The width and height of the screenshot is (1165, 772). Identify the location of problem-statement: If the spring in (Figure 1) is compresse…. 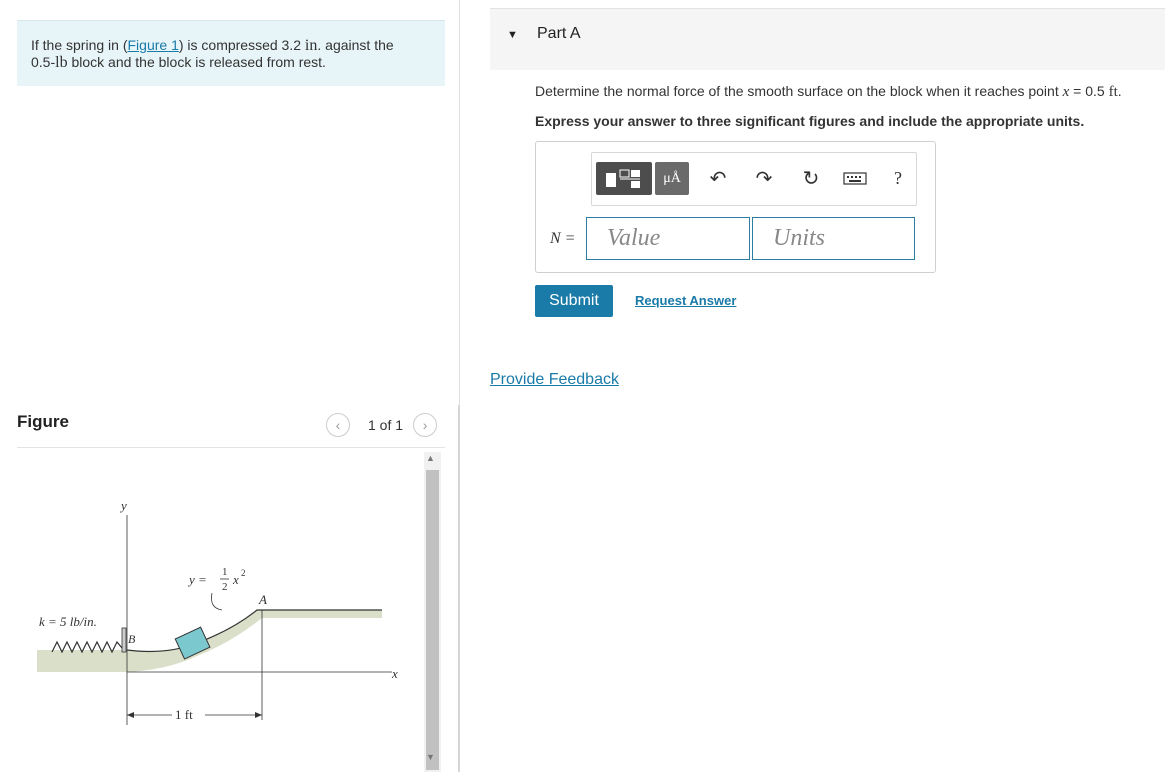
(231, 53).